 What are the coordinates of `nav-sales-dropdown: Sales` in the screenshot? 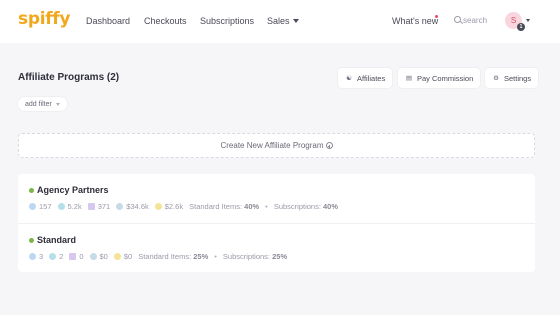 It's located at (283, 21).